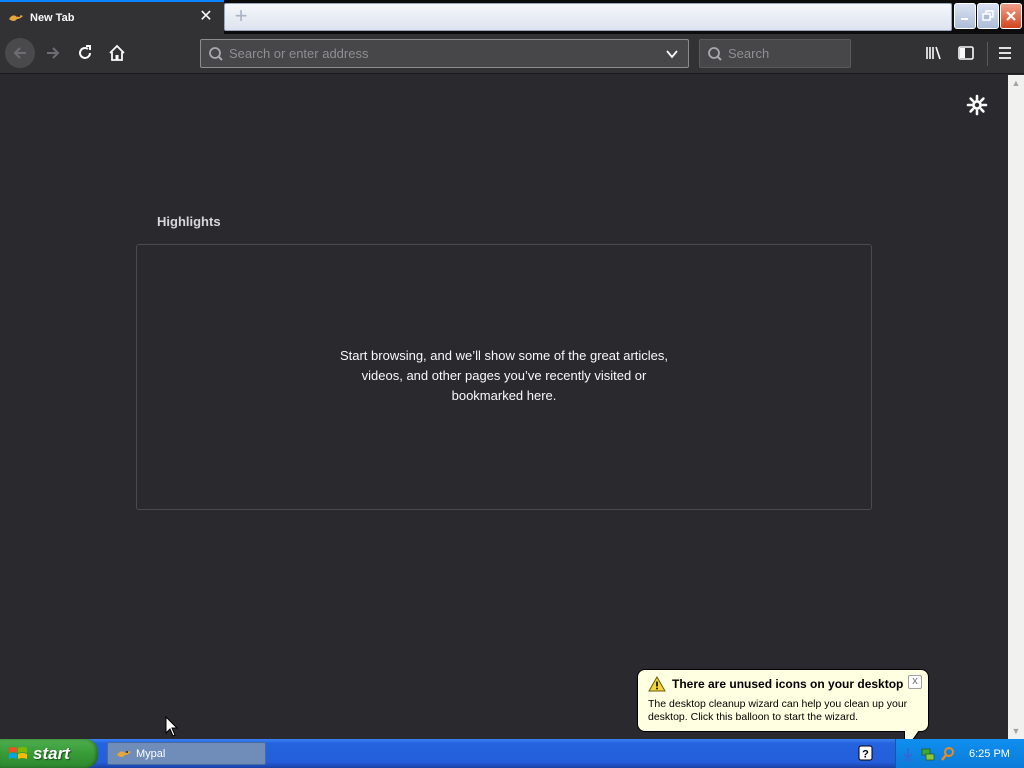 This screenshot has width=1024, height=768. I want to click on restore-icon, so click(988, 15).